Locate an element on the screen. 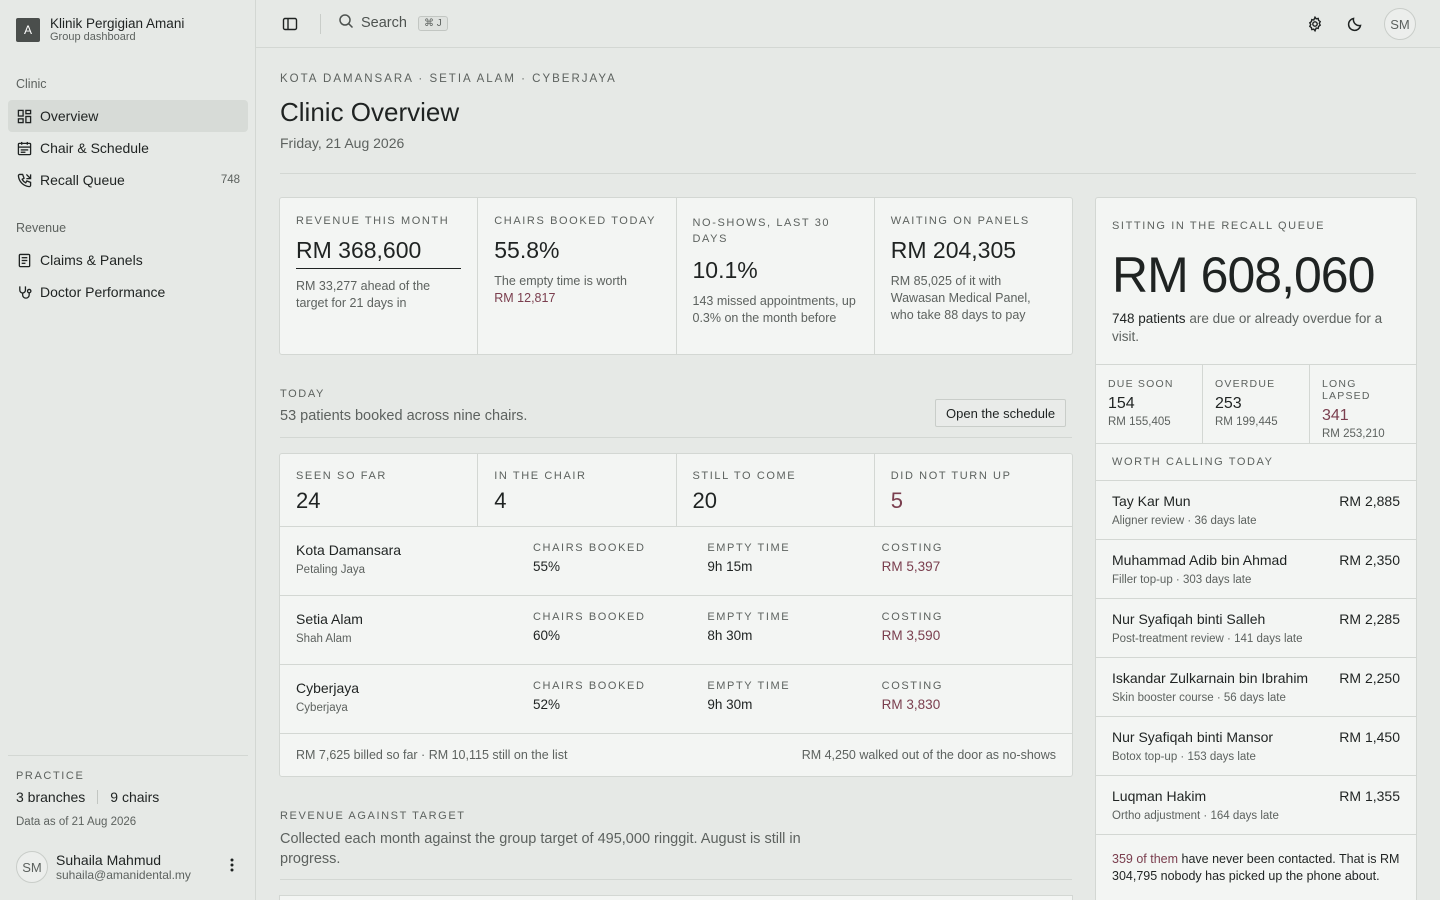  recall-patients: 748 patients is located at coordinates (1149, 318).